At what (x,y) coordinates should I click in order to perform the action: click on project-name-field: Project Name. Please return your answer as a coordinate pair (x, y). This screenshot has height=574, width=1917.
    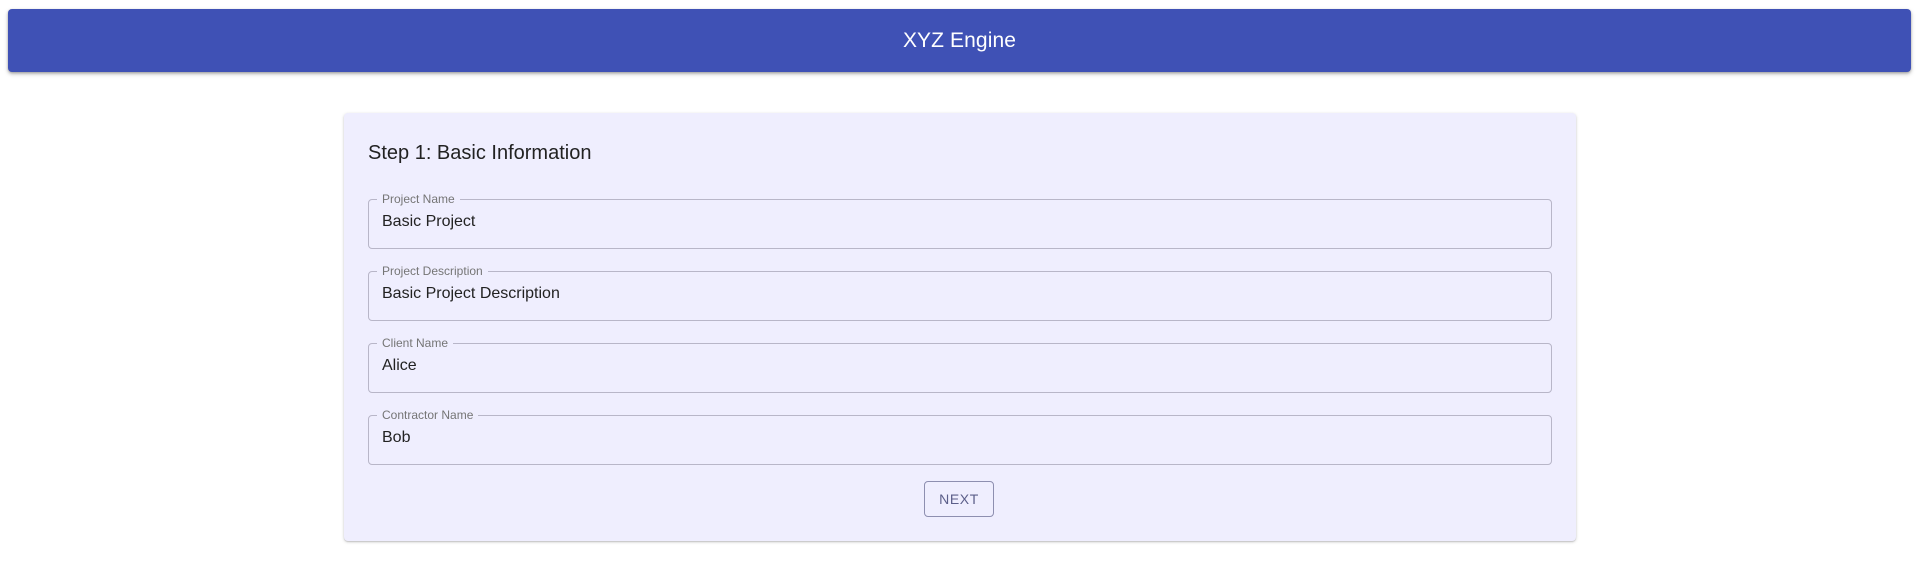
    Looking at the image, I should click on (960, 221).